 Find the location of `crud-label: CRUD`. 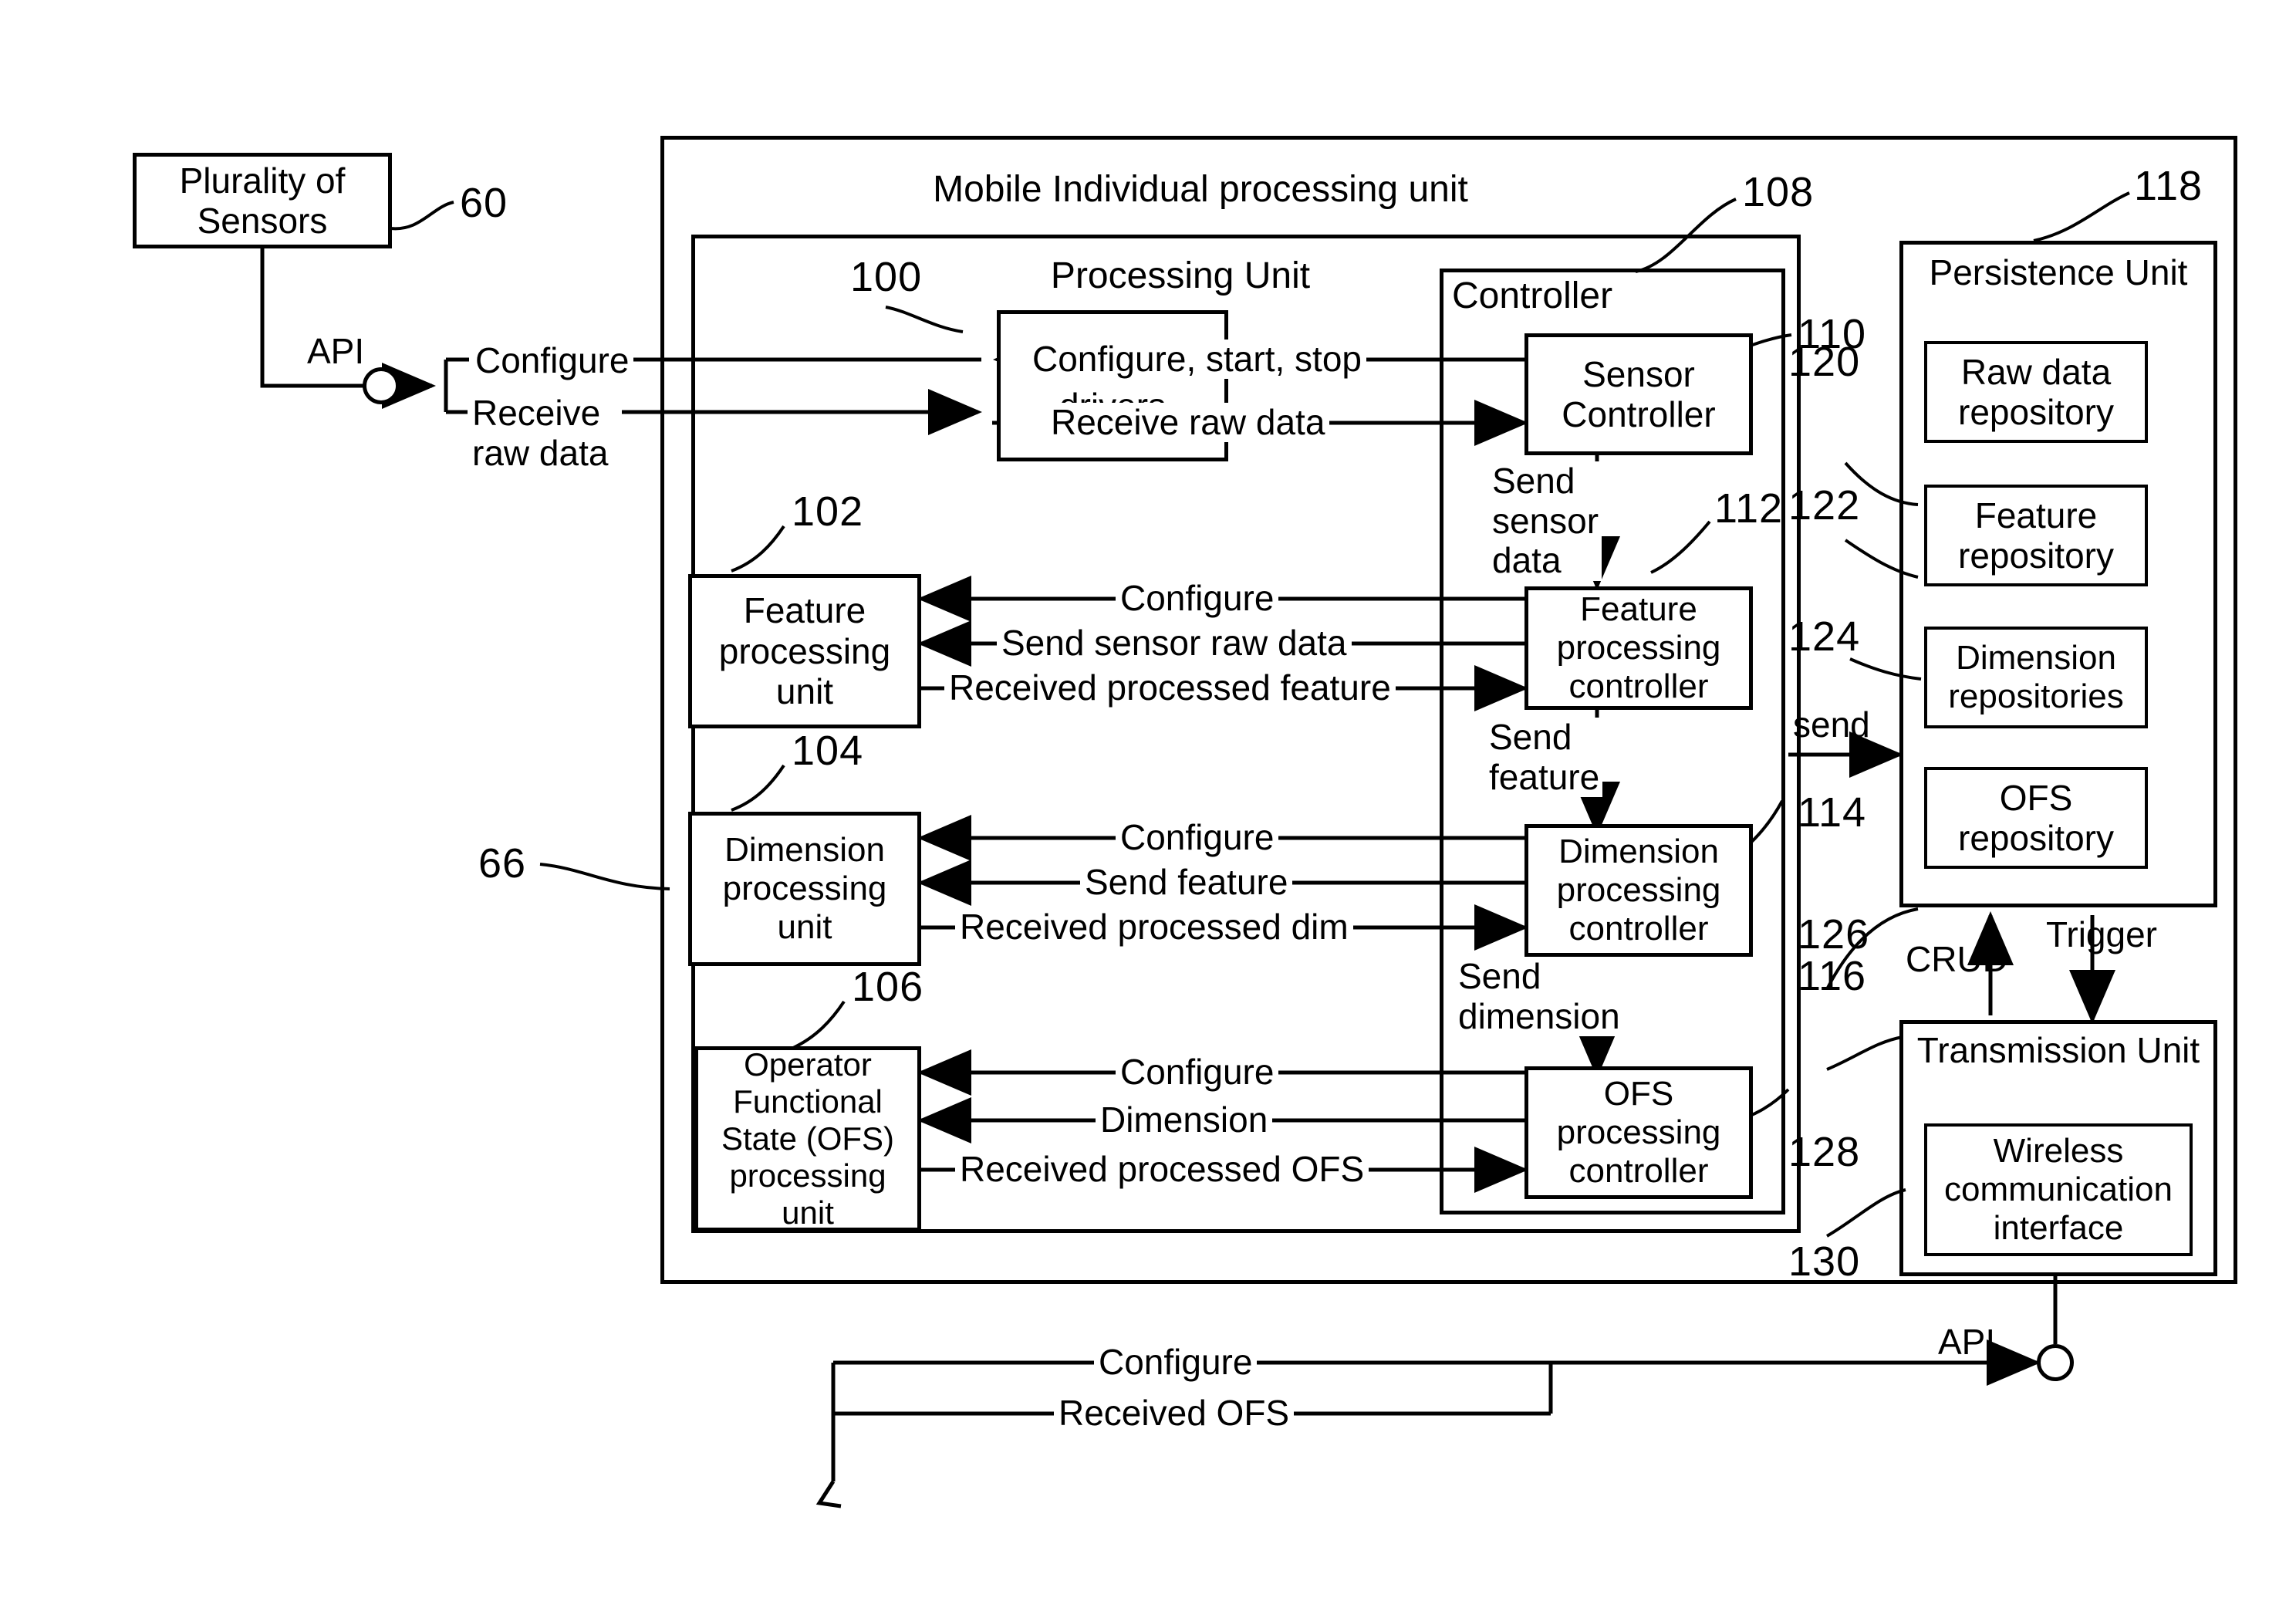

crud-label: CRUD is located at coordinates (1957, 959).